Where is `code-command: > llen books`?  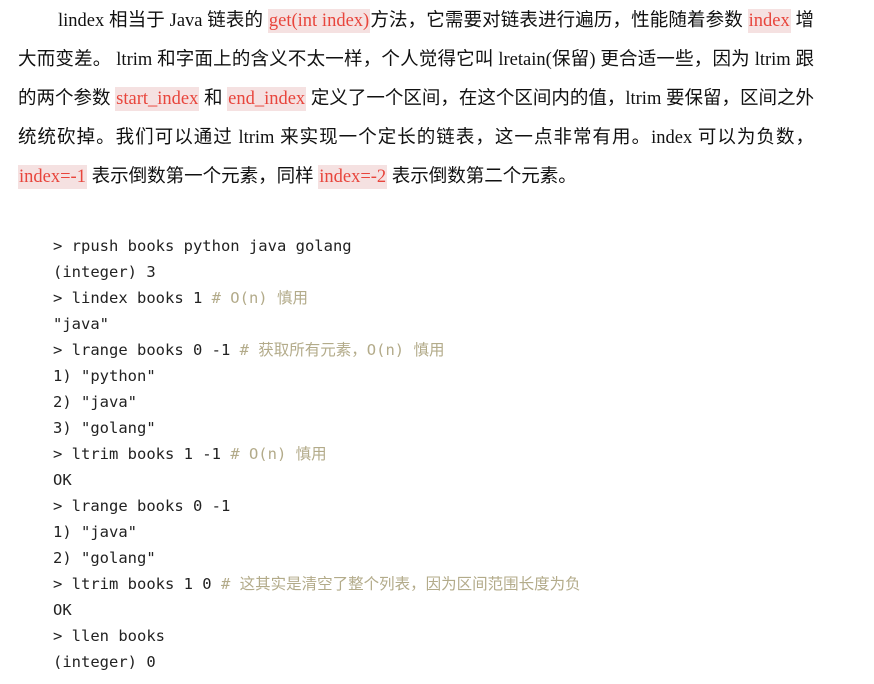 code-command: > llen books is located at coordinates (109, 636).